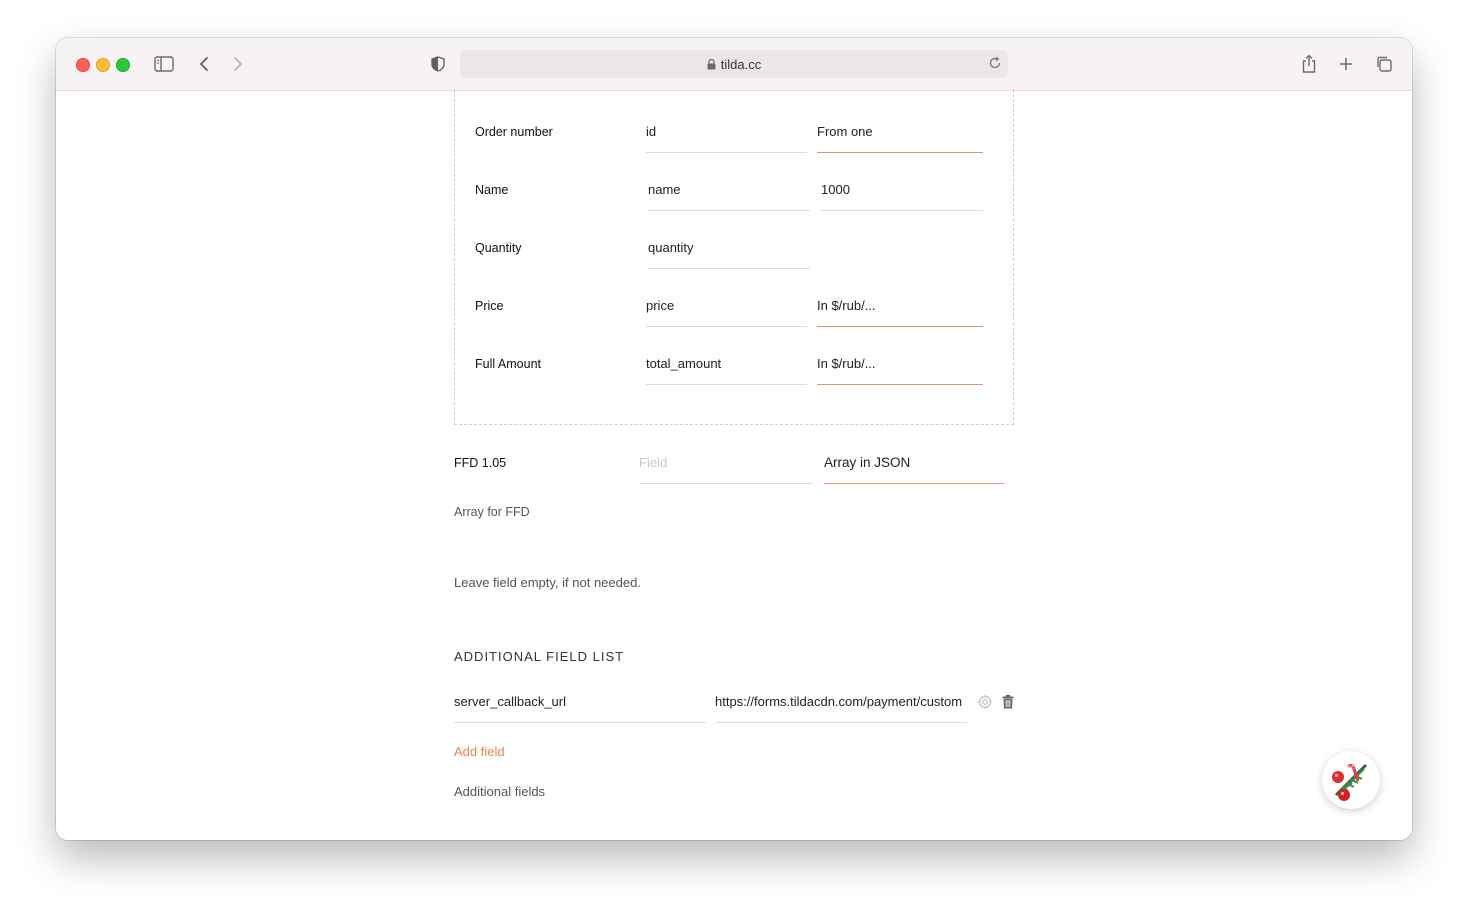  I want to click on url-text: tilda.cc, so click(741, 64).